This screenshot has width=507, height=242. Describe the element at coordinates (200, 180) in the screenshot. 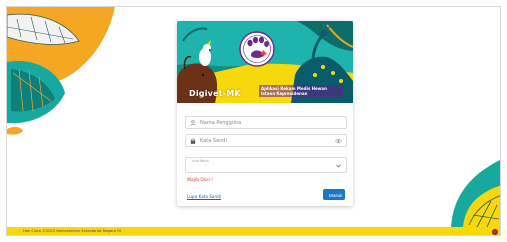

I see `required-hint: Wajib Diisi !` at that location.